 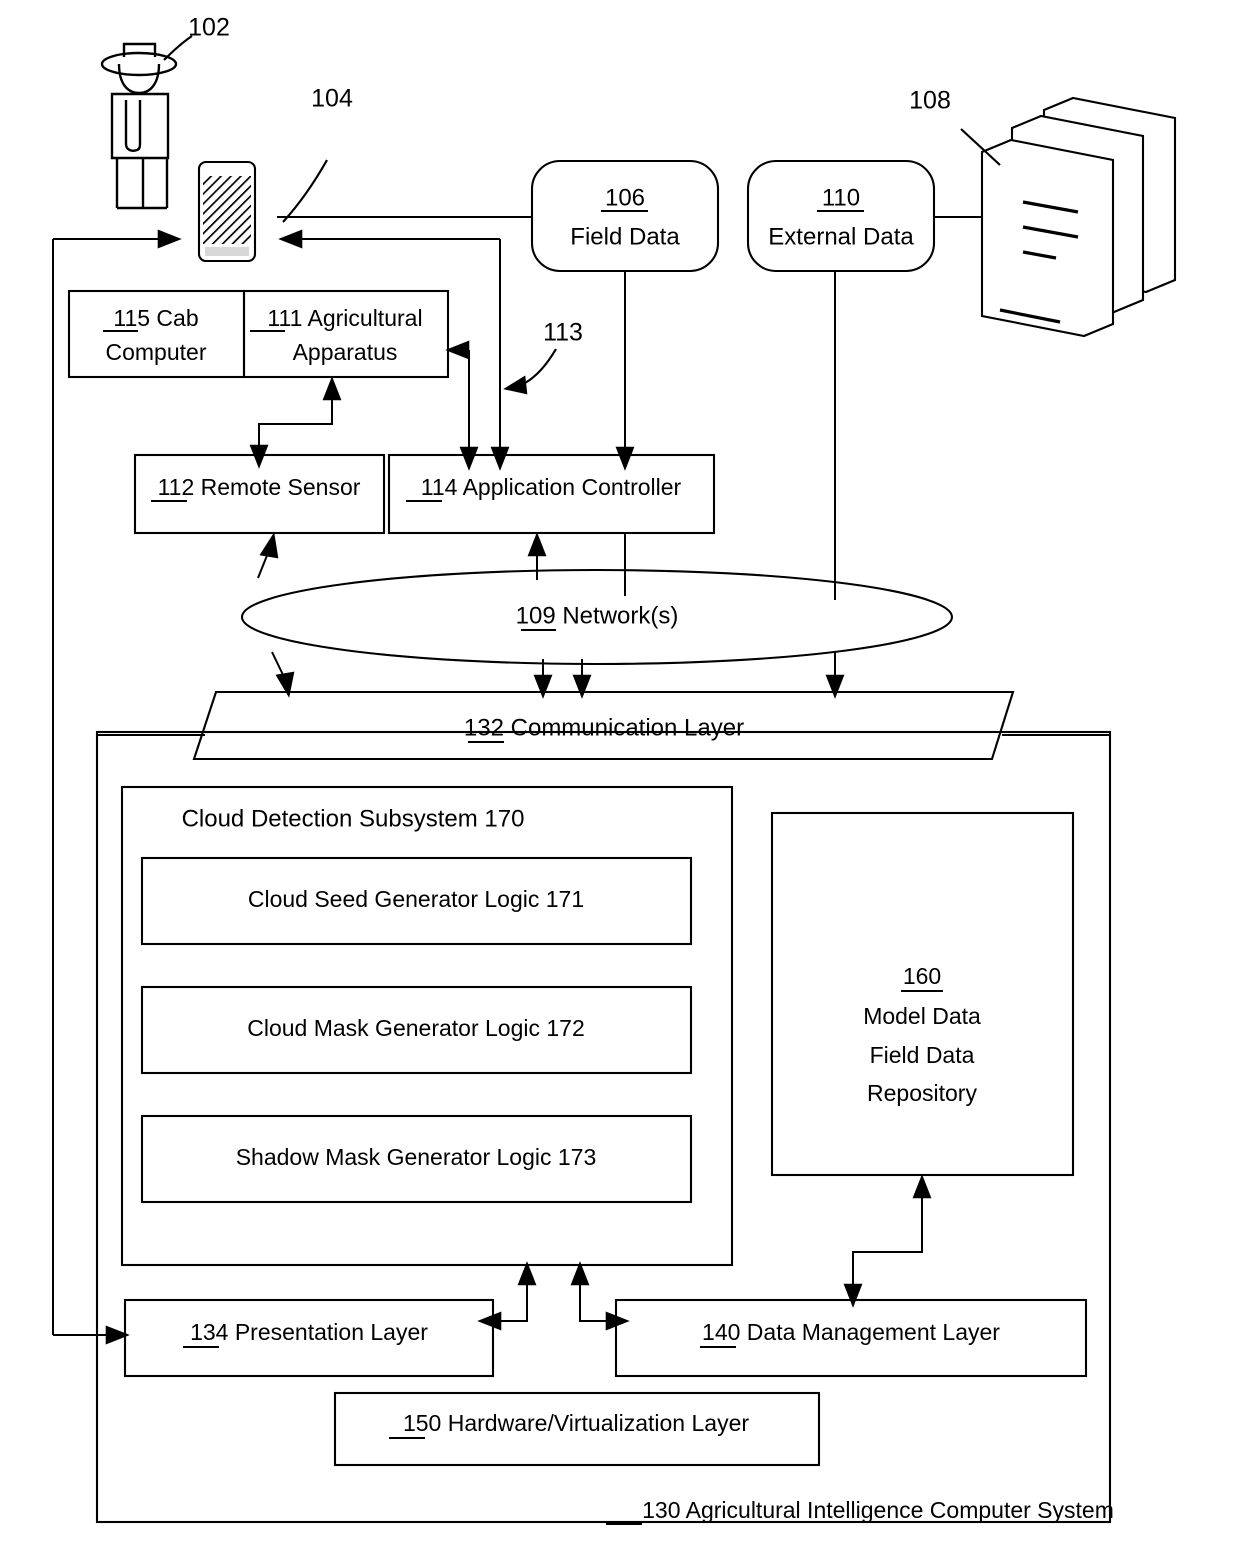 I want to click on server-stack-icon, so click(x=1078, y=217).